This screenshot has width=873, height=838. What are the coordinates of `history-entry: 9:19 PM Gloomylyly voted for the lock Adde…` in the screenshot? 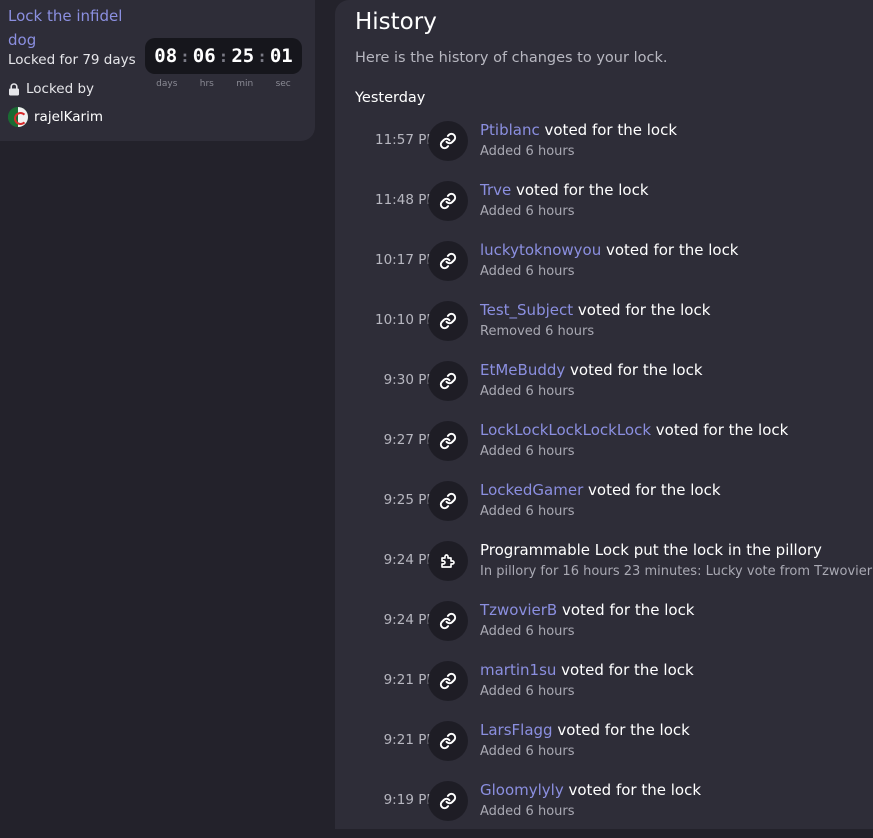 It's located at (604, 808).